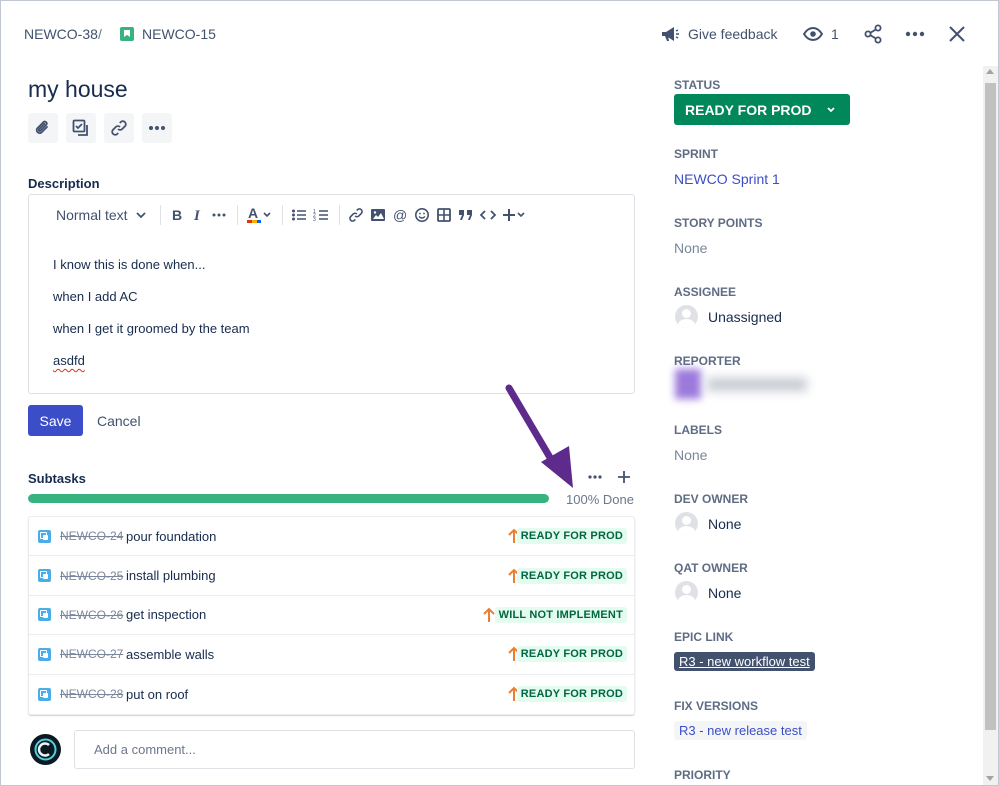 The width and height of the screenshot is (999, 786). I want to click on subtask-key: NEWCO-26, so click(91, 615).